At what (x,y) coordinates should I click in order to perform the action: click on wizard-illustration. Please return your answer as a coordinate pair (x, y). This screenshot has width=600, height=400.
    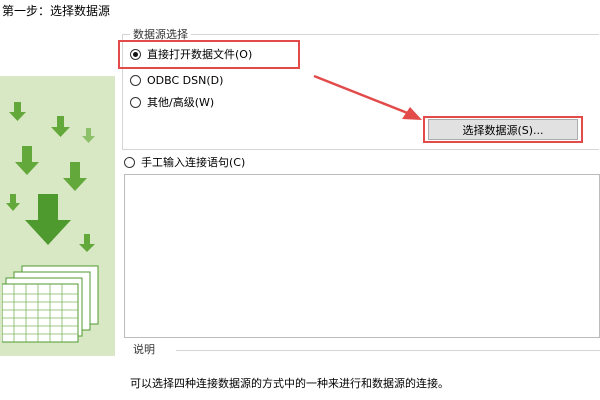
    Looking at the image, I should click on (57, 216).